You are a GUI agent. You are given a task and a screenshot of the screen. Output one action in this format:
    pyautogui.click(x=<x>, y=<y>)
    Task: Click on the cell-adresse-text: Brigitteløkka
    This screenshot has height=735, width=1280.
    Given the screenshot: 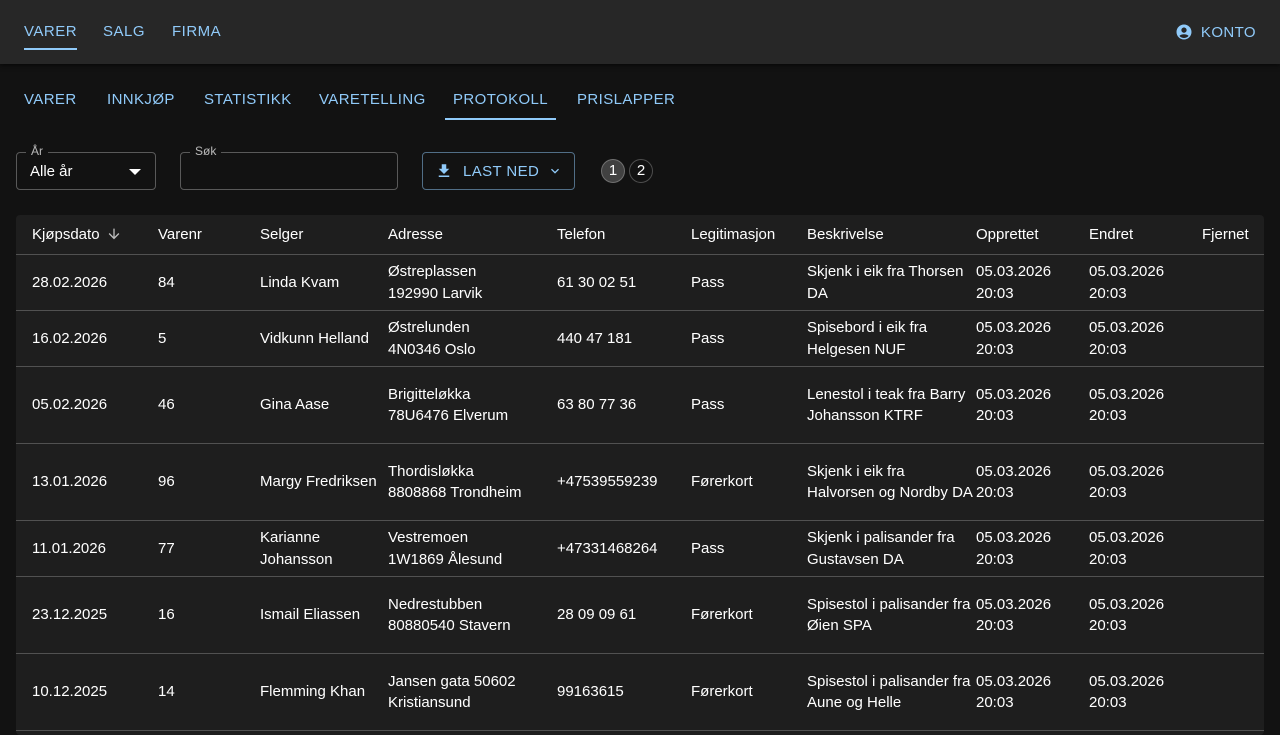 What is the action you would take?
    pyautogui.click(x=429, y=394)
    